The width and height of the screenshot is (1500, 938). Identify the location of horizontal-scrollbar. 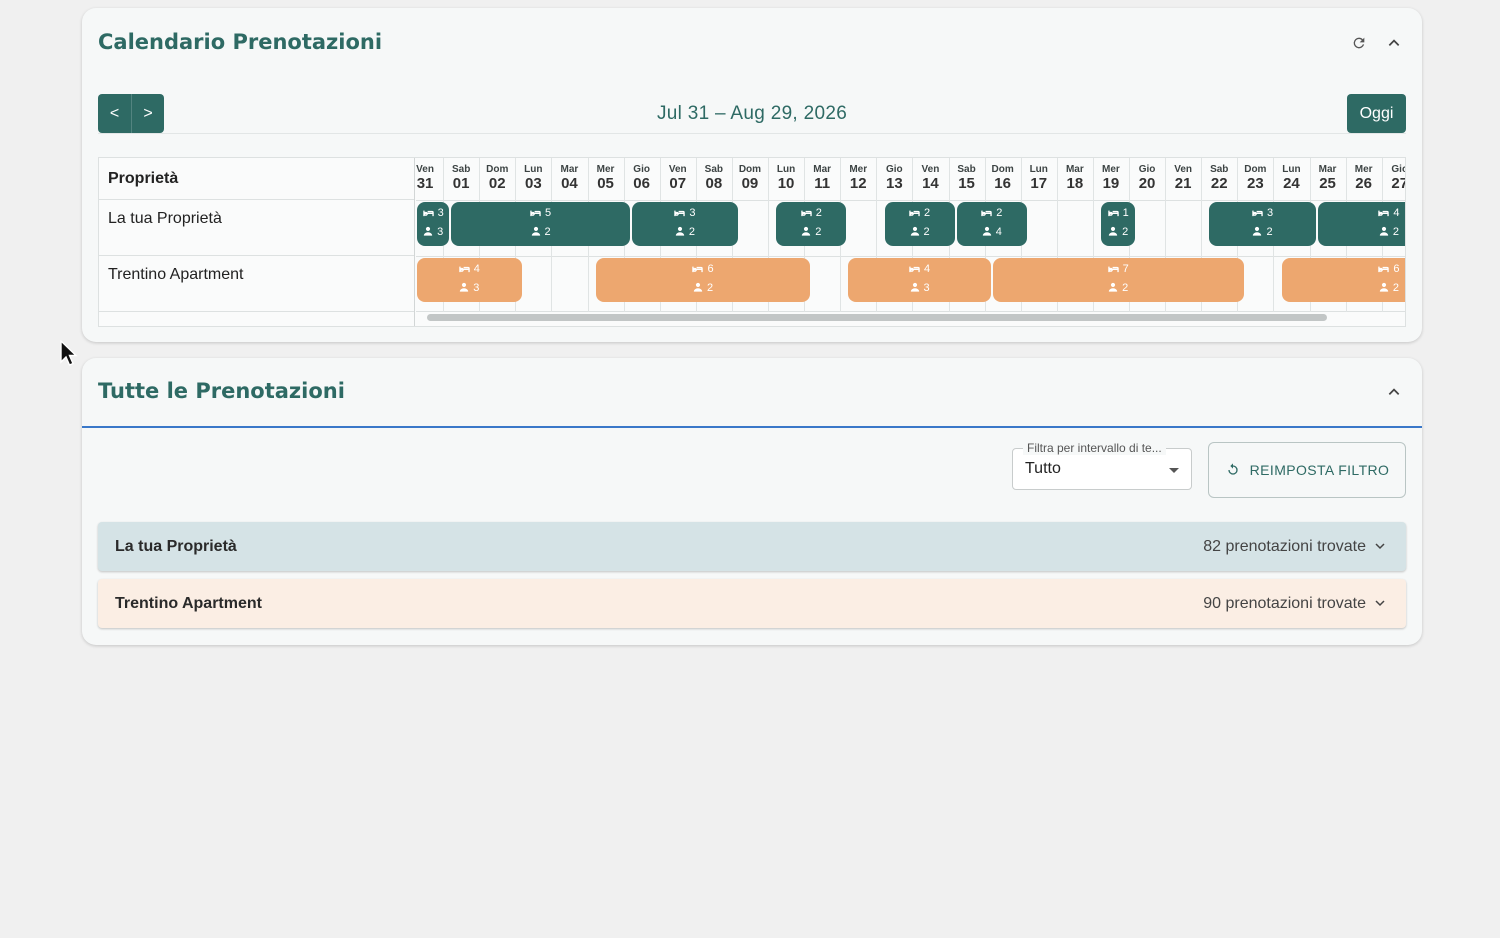
(877, 317).